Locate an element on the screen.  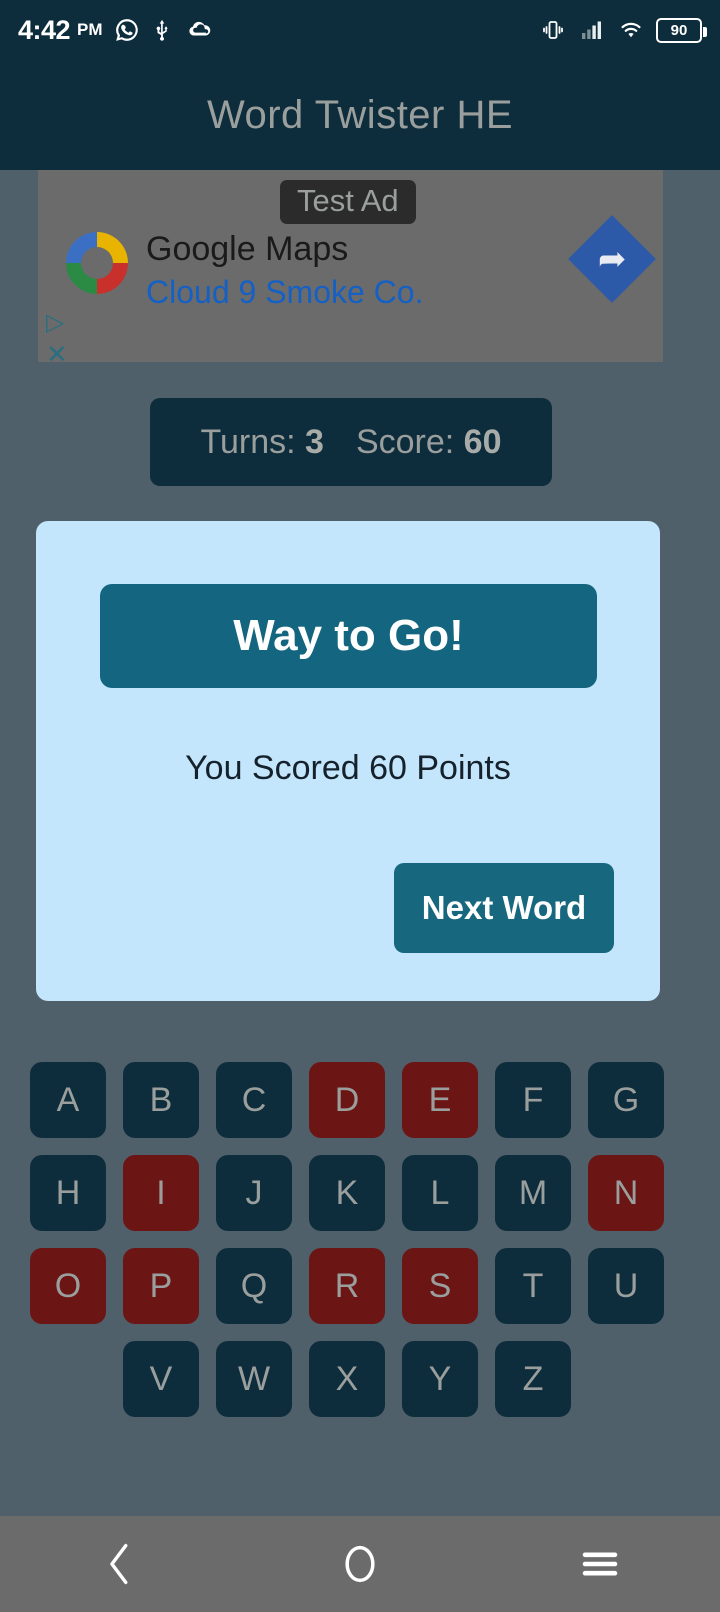
dialog-banner-title: Way to Go! is located at coordinates (348, 636).